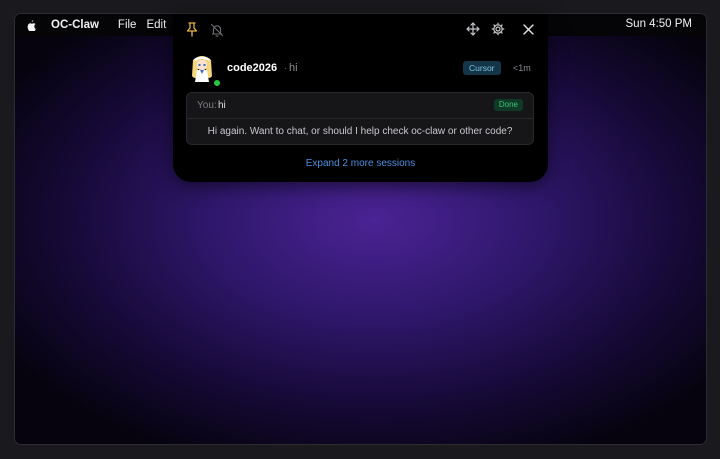 The width and height of the screenshot is (720, 459). What do you see at coordinates (473, 29) in the screenshot?
I see `move-icon` at bounding box center [473, 29].